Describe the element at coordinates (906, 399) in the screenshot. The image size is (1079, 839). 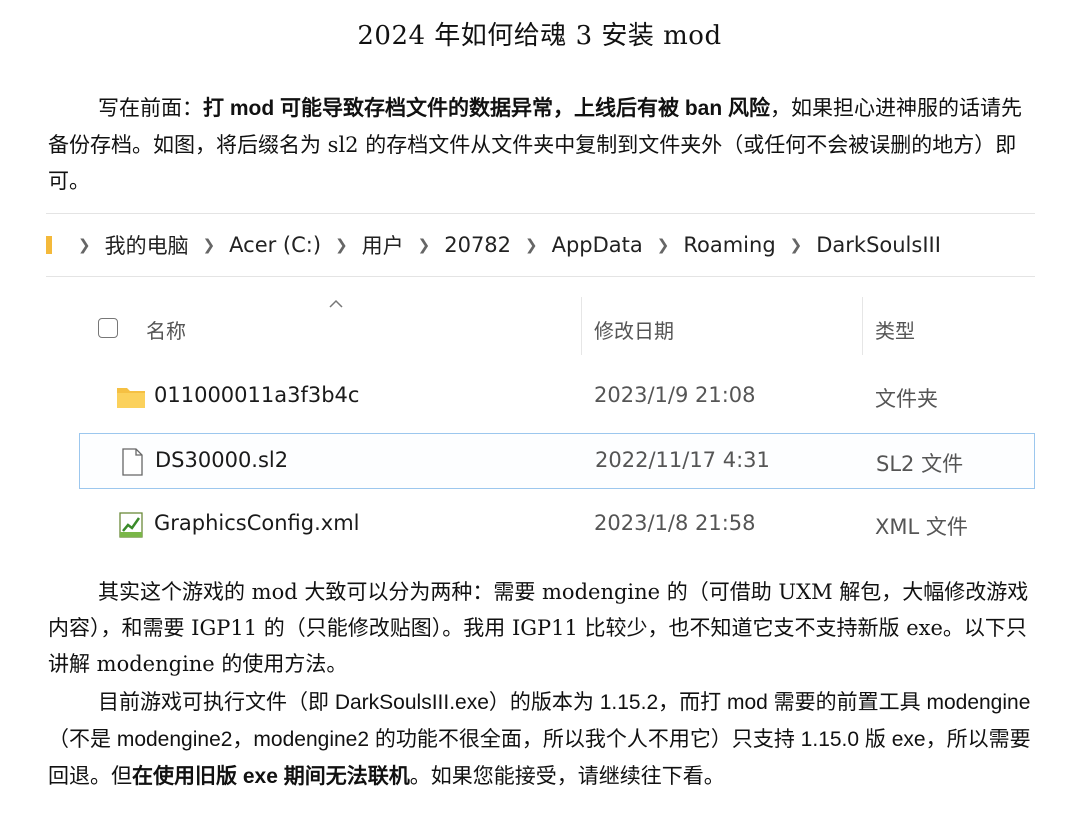
I see `file-type: 文件夹` at that location.